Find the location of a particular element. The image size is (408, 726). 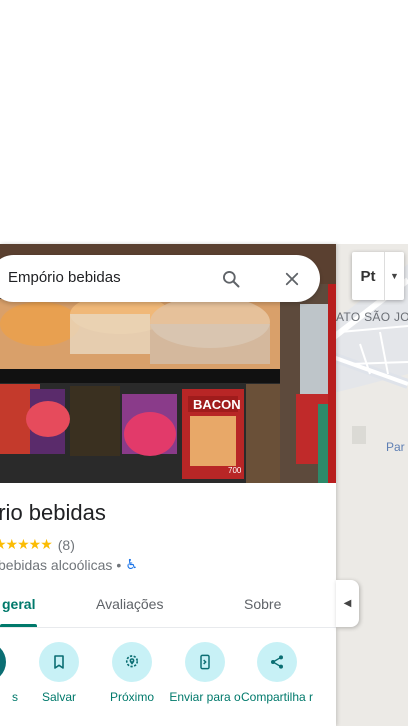

send-to-phone-label: Enviar para o is located at coordinates (205, 697).